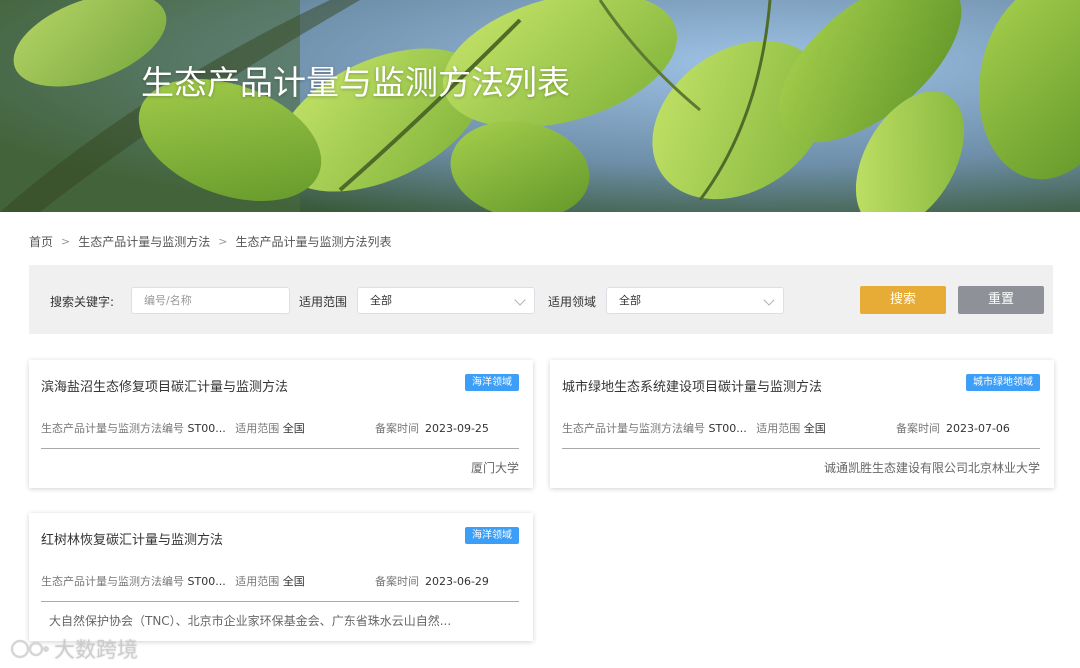 The height and width of the screenshot is (668, 1080). What do you see at coordinates (457, 428) in the screenshot?
I see `date-value: 2023-09-25` at bounding box center [457, 428].